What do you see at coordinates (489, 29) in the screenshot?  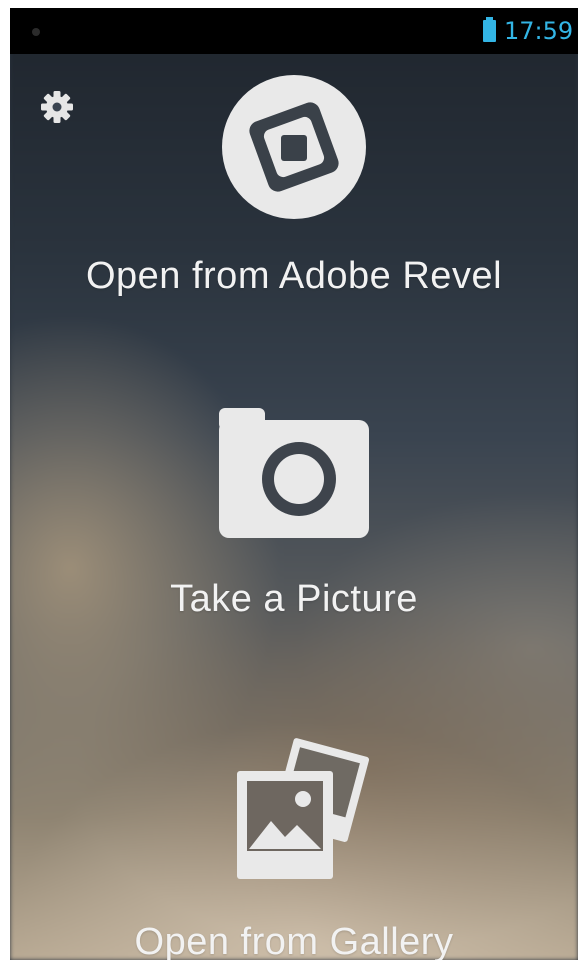 I see `battery-icon` at bounding box center [489, 29].